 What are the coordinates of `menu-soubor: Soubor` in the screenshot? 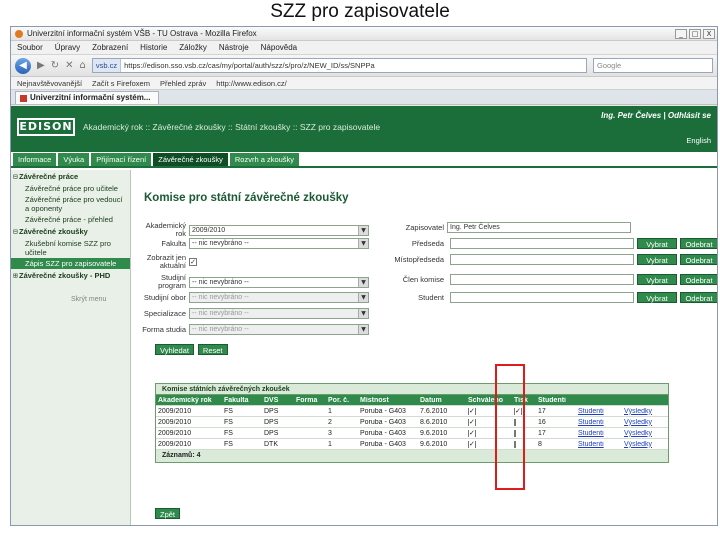 It's located at (30, 47).